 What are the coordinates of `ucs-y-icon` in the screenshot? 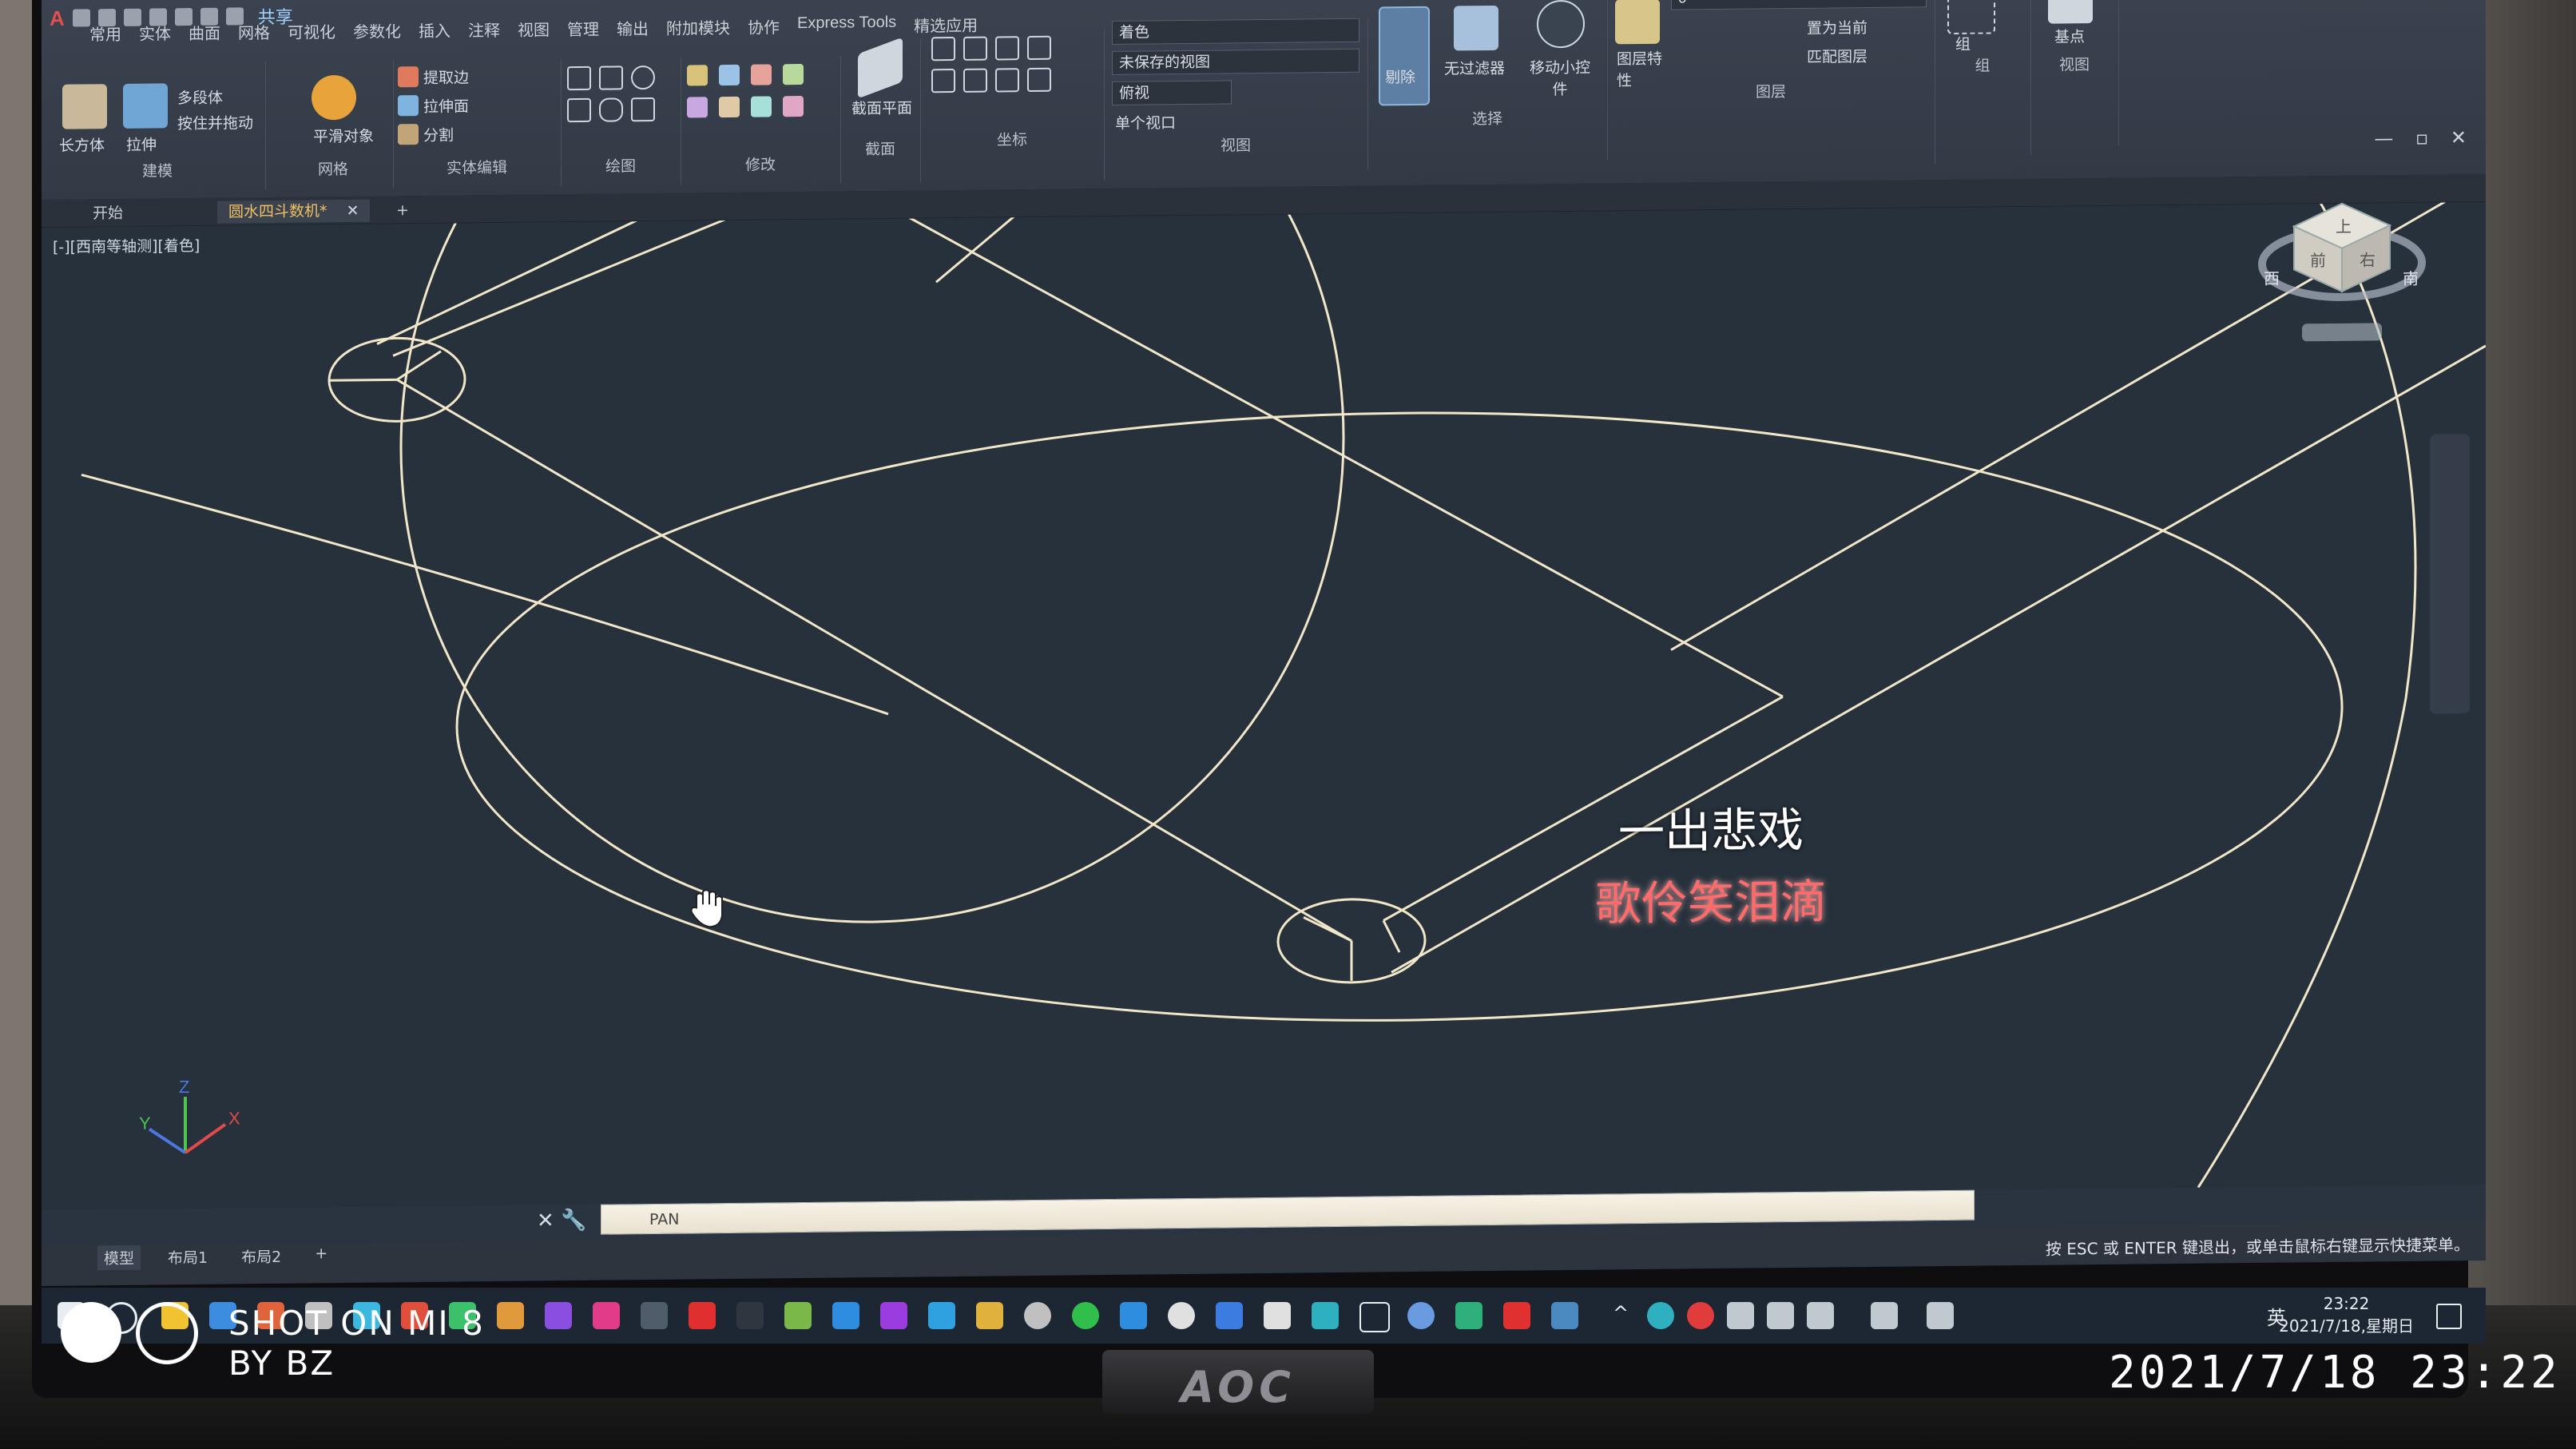 It's located at (1039, 48).